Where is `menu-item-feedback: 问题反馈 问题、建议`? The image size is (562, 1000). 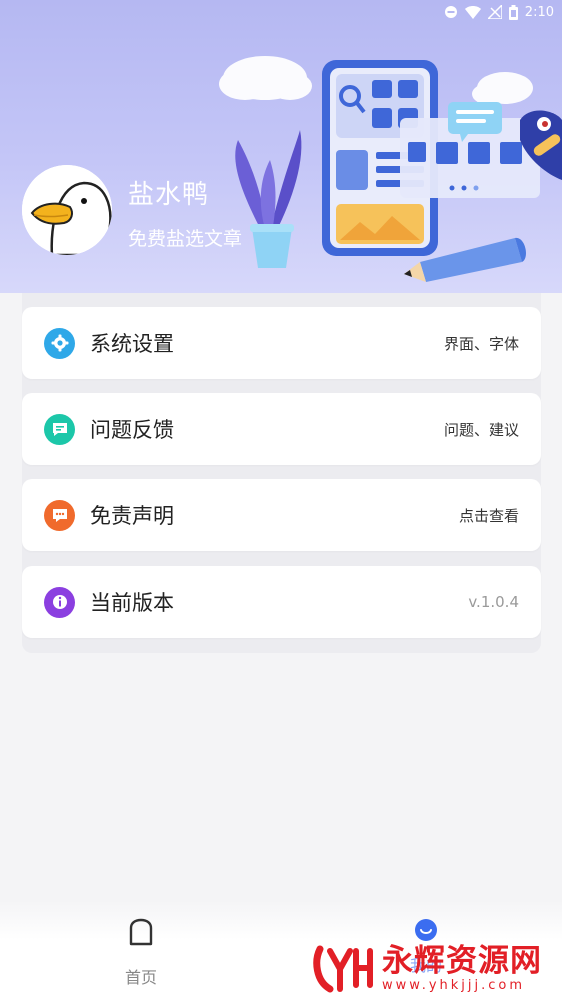 menu-item-feedback: 问题反馈 问题、建议 is located at coordinates (281, 429).